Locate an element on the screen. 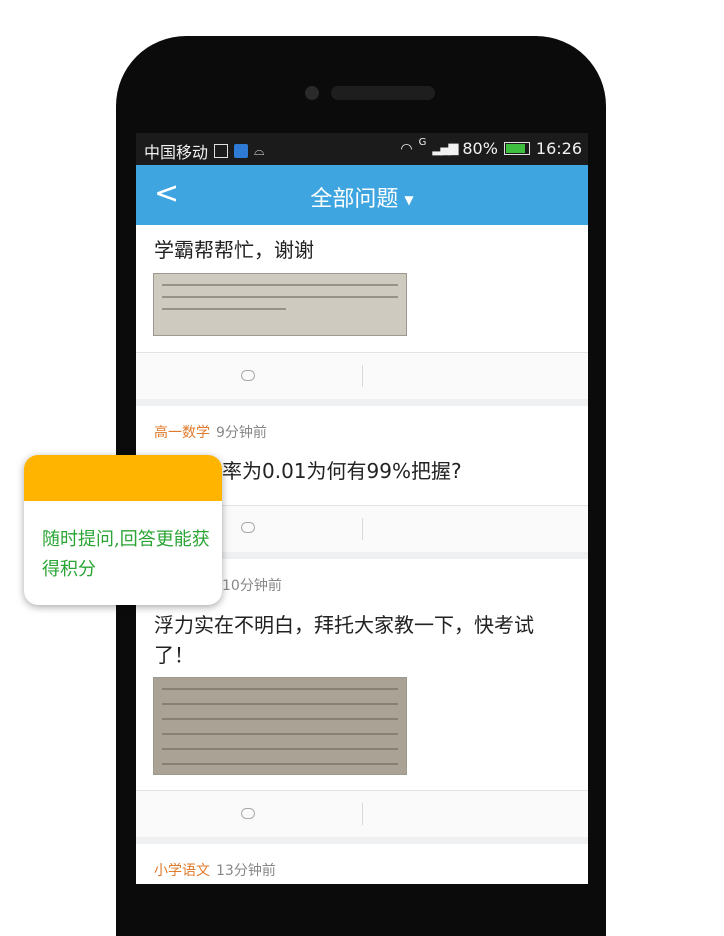 This screenshot has width=724, height=936. post-time: 10分钟前 is located at coordinates (252, 586).